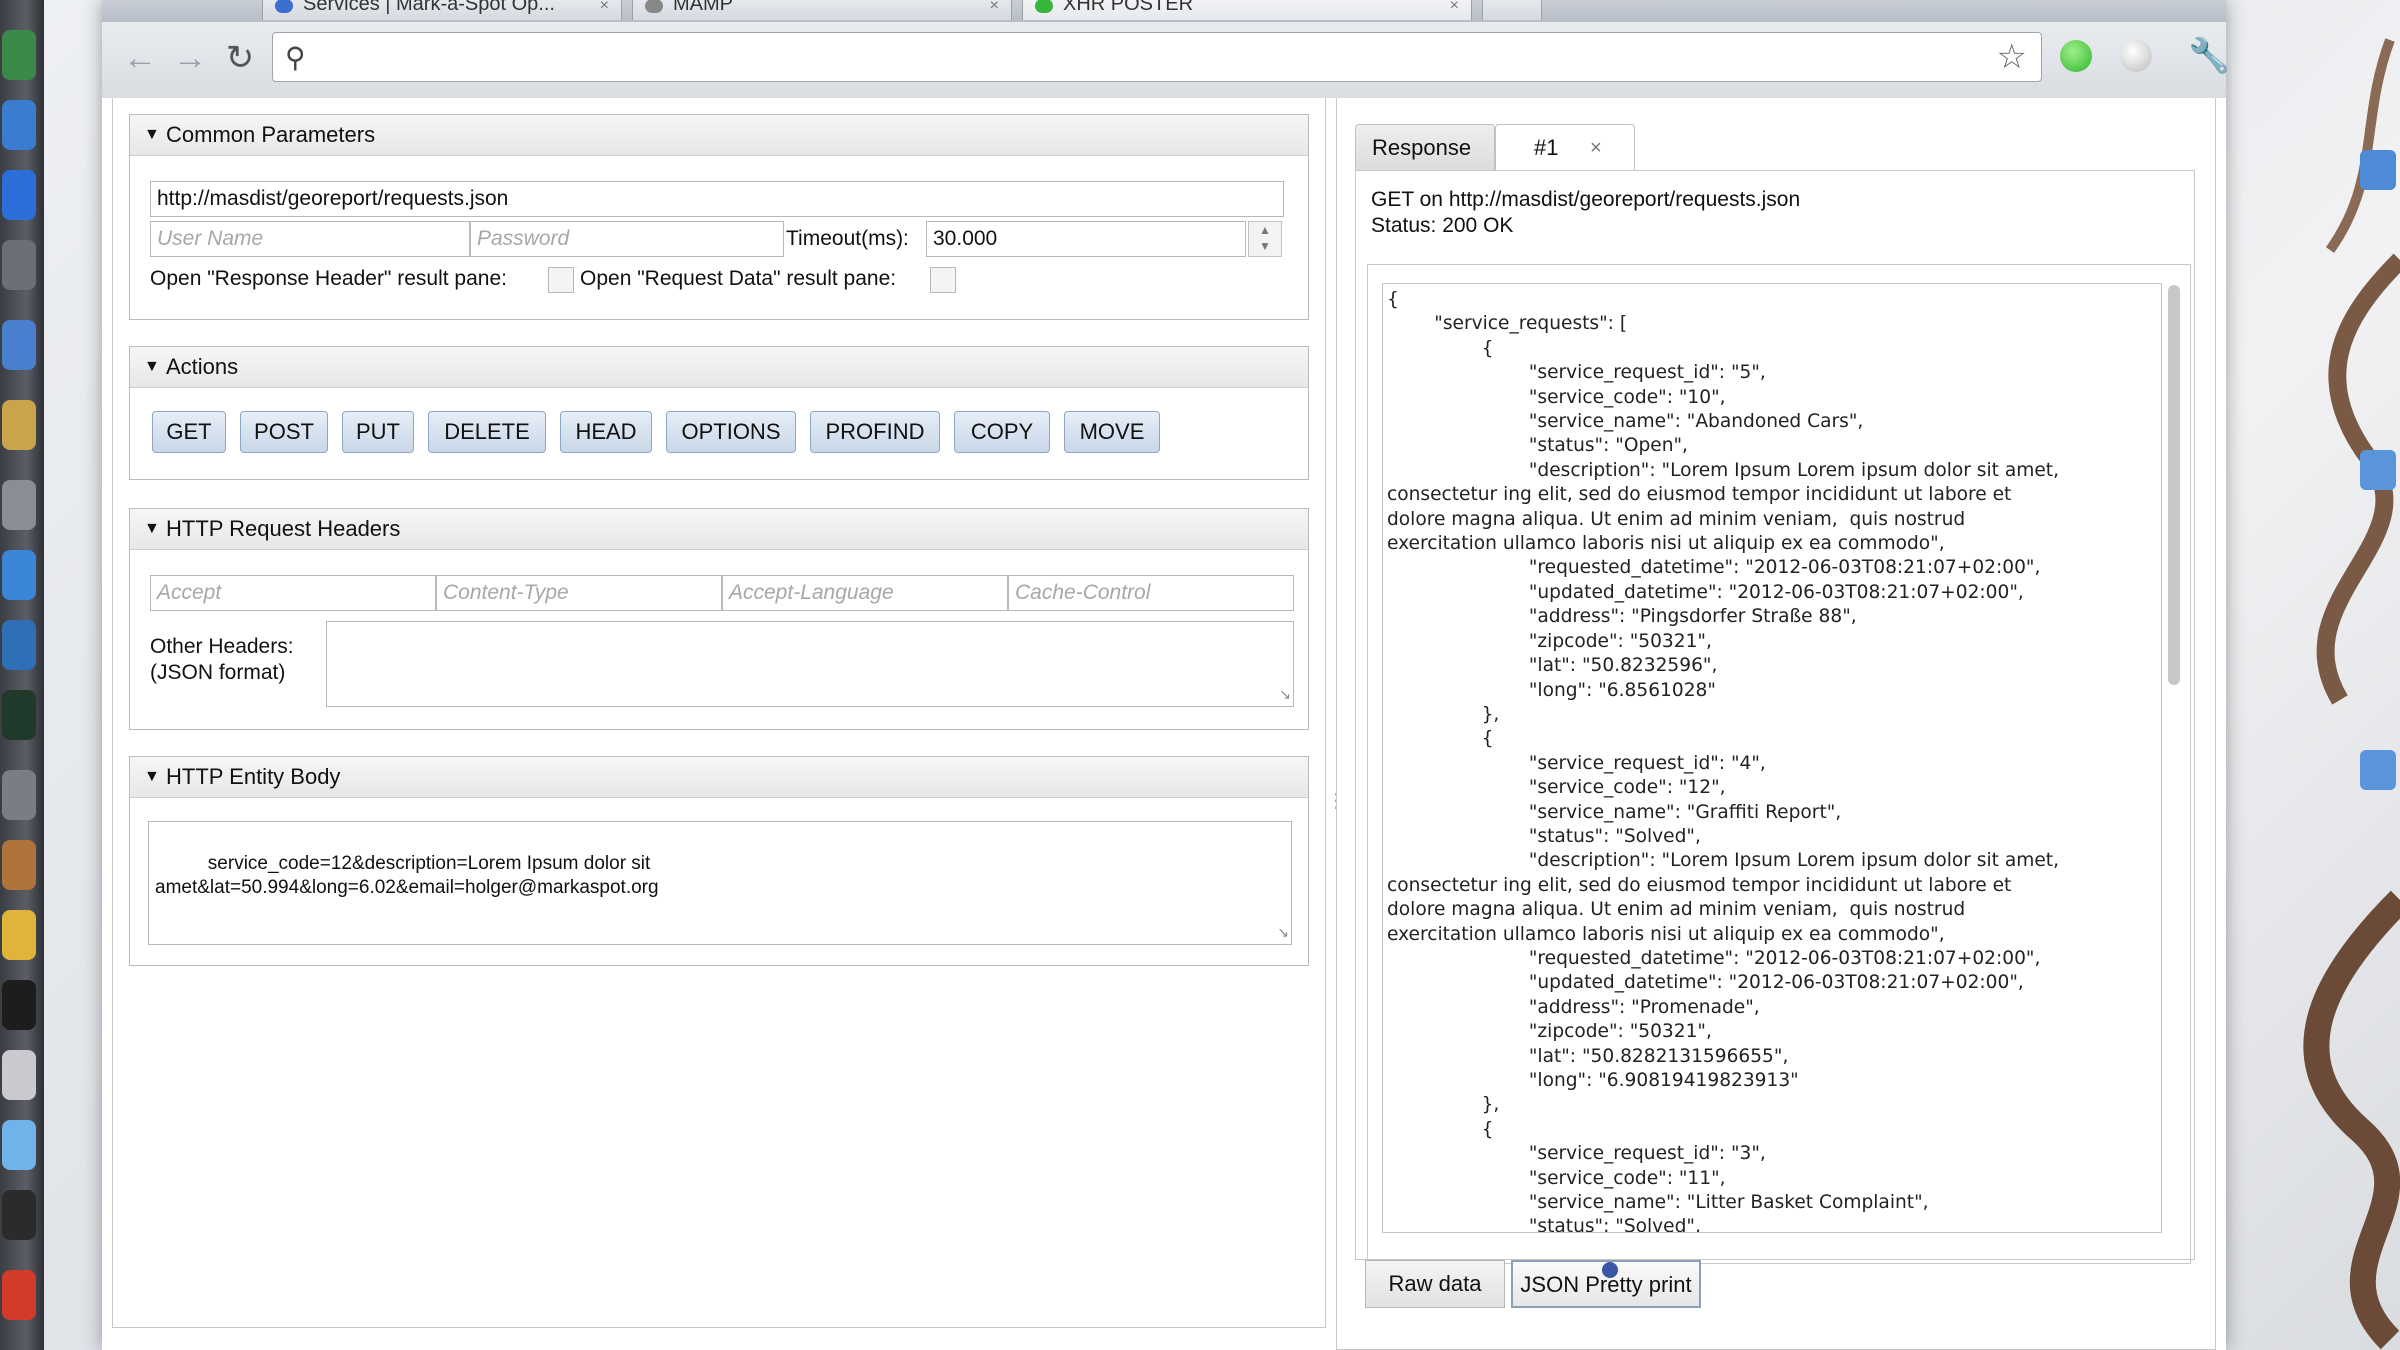 The width and height of the screenshot is (2400, 1350). Describe the element at coordinates (561, 280) in the screenshot. I see `response-header-checkbox` at that location.